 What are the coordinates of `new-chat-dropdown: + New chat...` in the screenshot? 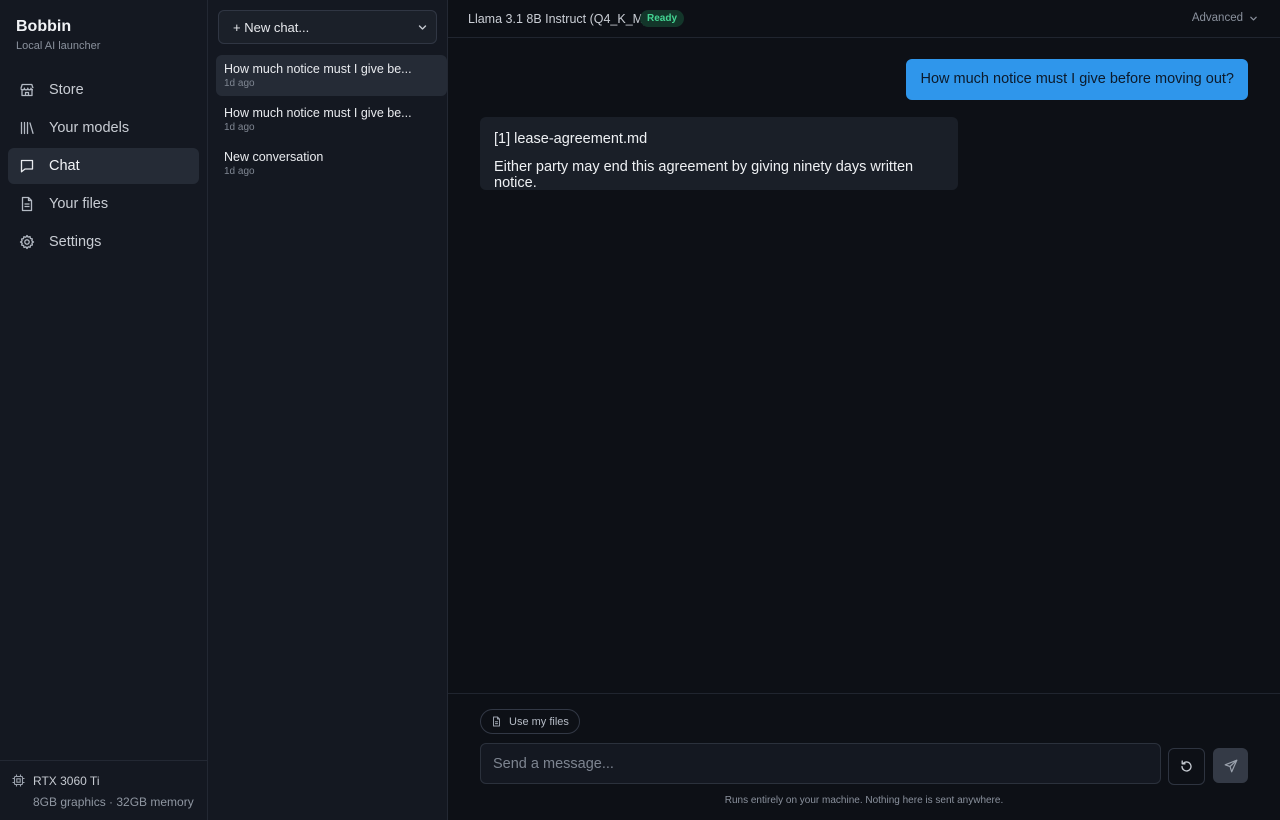 It's located at (327, 27).